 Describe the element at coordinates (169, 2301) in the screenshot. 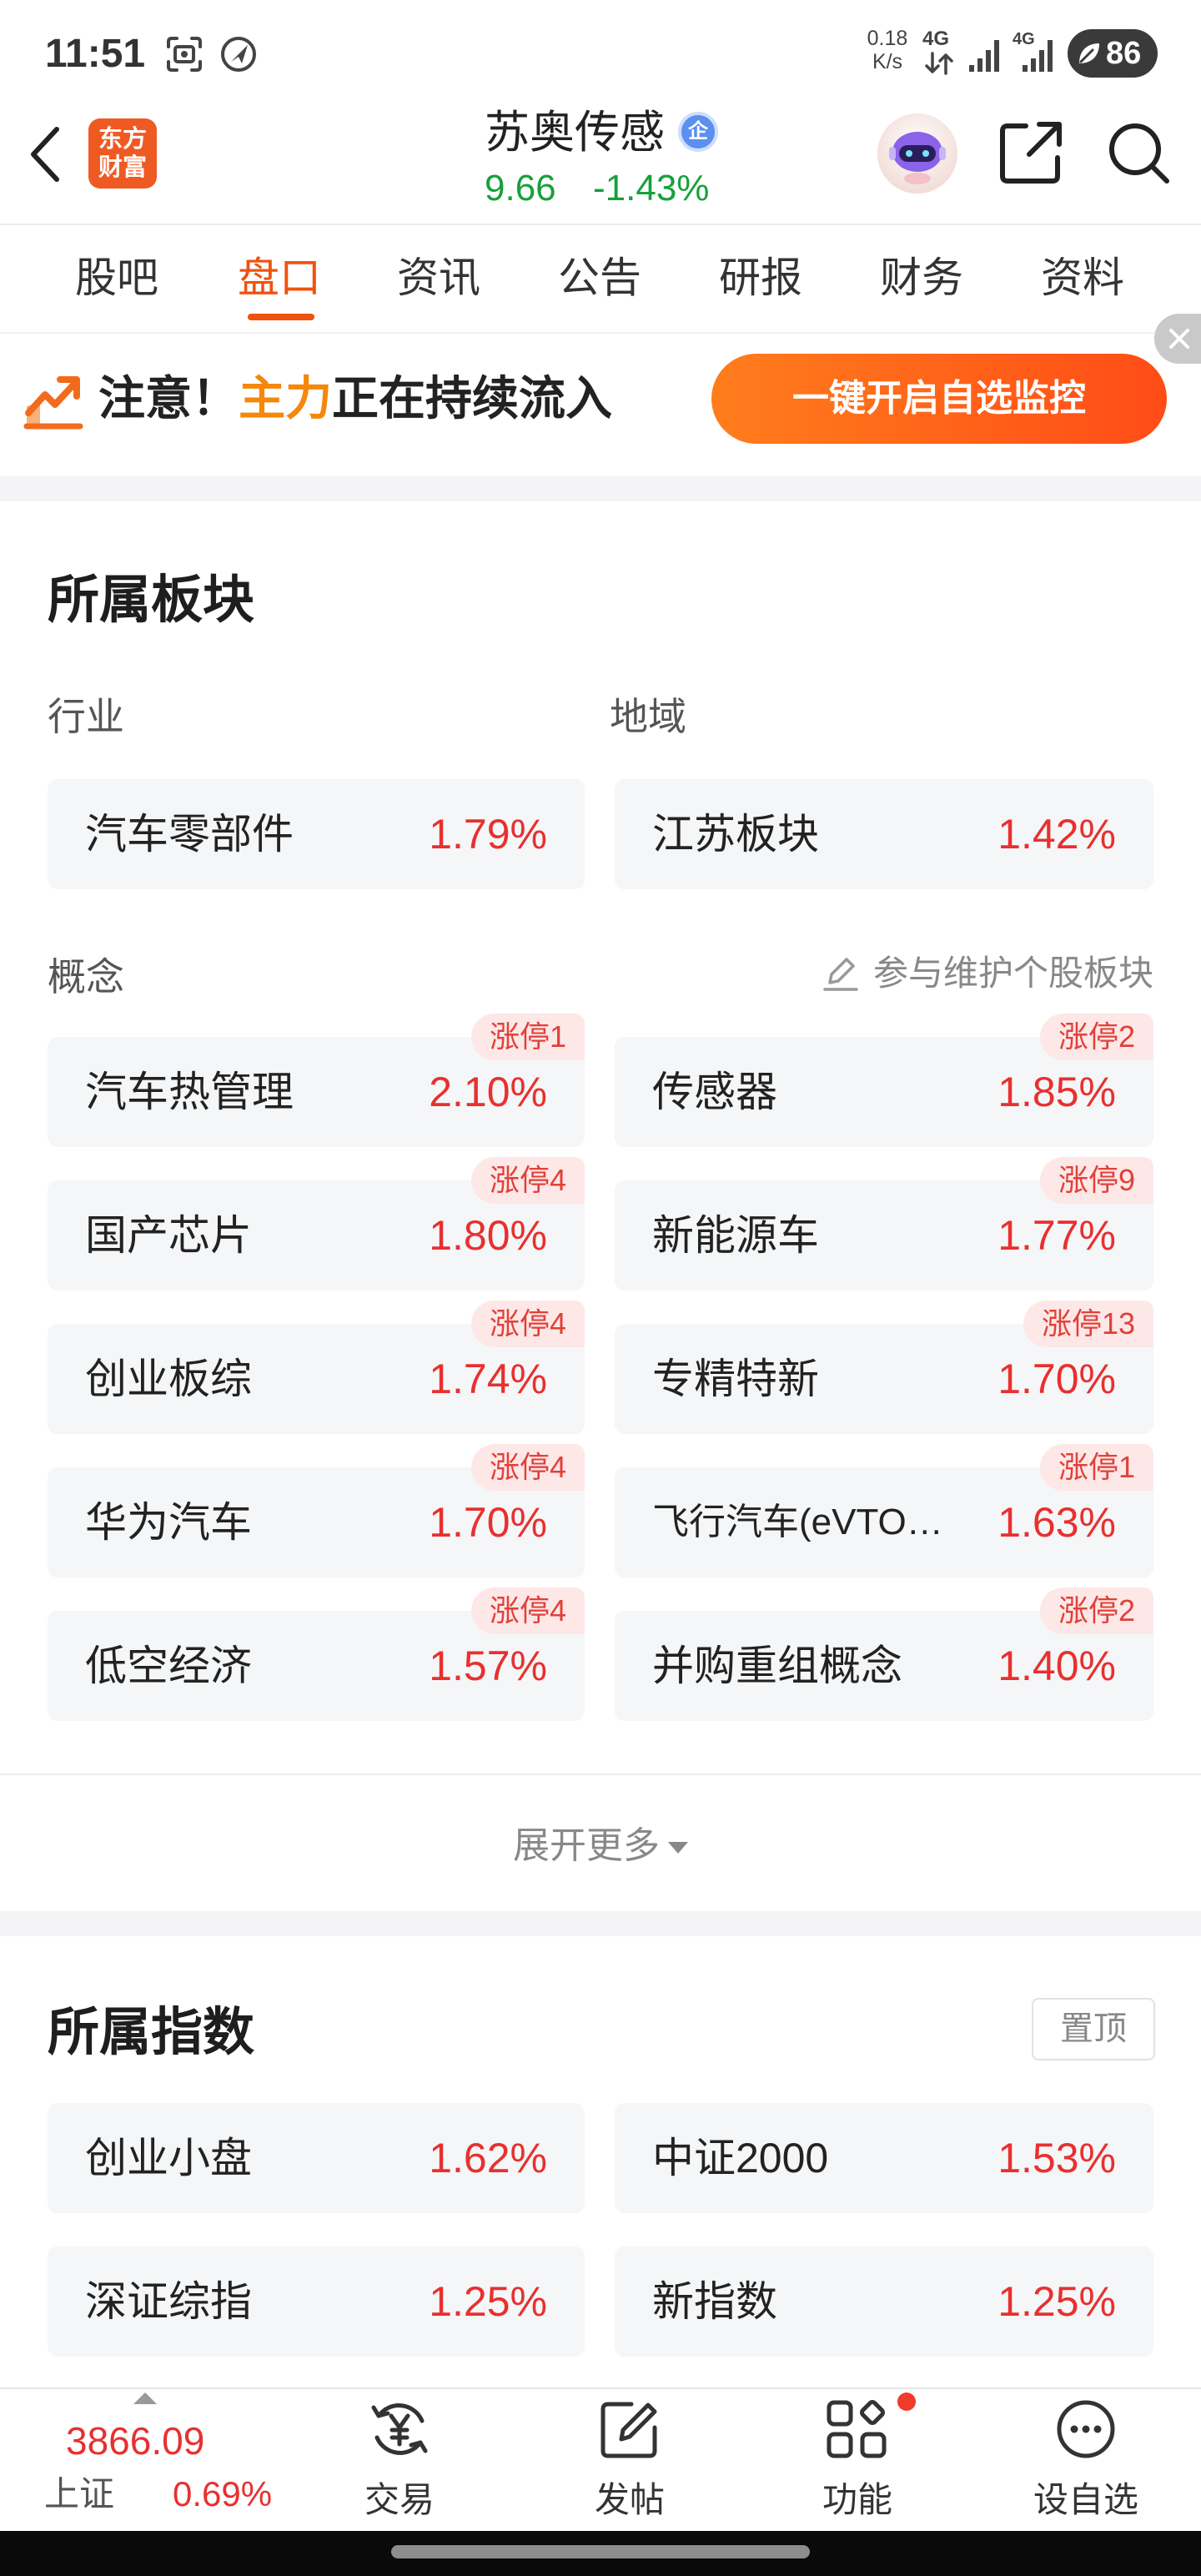

I see `index-name: 深证综指` at that location.